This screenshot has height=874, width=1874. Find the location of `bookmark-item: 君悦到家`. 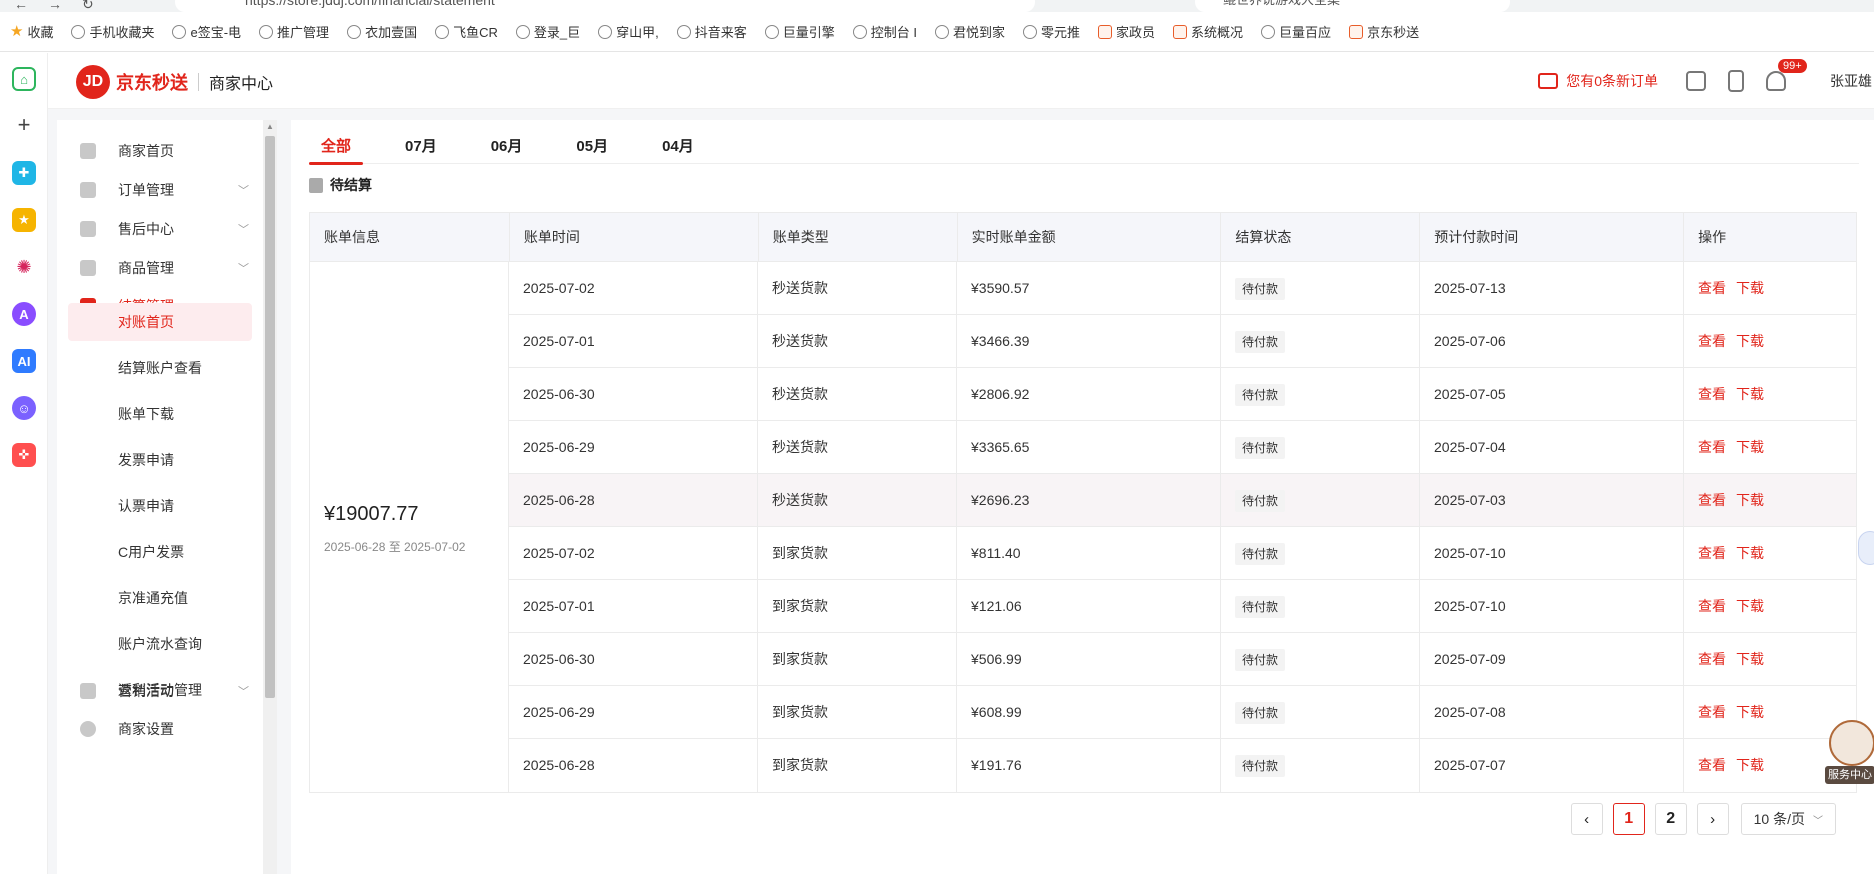

bookmark-item: 君悦到家 is located at coordinates (969, 31).